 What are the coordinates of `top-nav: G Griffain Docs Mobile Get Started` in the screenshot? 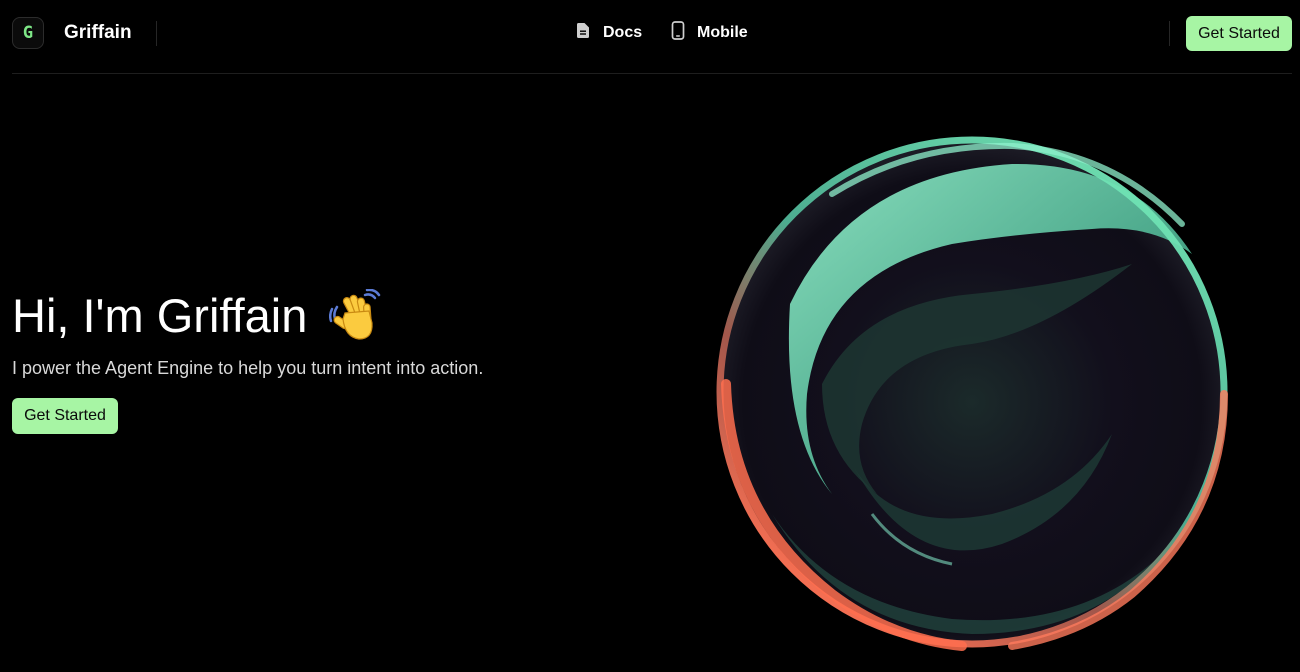 It's located at (652, 37).